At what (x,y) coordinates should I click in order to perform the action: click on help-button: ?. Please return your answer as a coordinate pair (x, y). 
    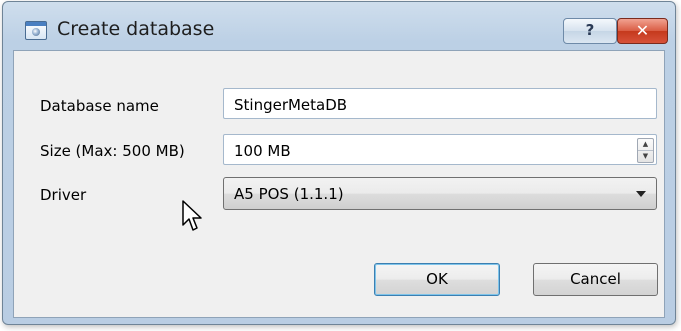
    Looking at the image, I should click on (590, 31).